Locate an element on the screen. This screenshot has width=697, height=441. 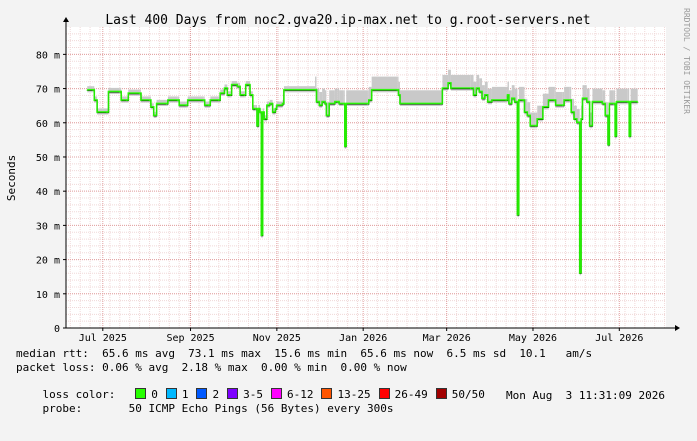
y-tick-label: 50 m is located at coordinates (48, 158).